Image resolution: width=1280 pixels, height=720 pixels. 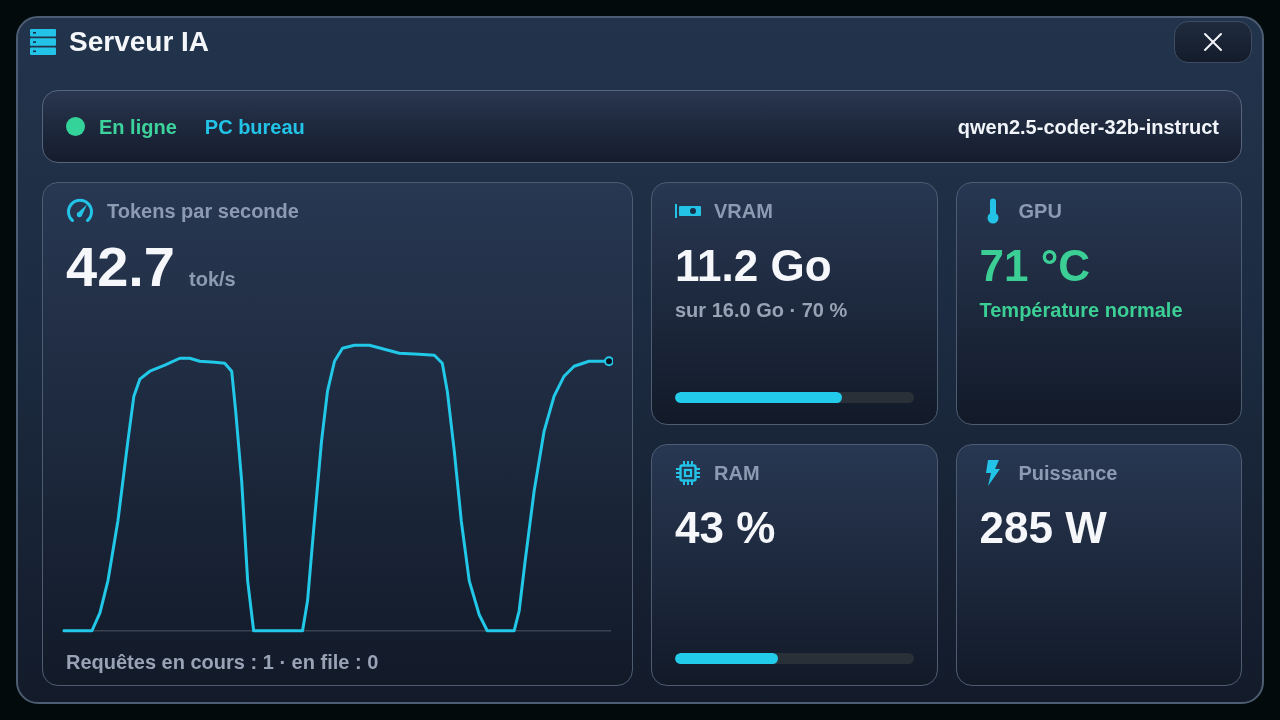 What do you see at coordinates (754, 266) in the screenshot?
I see `metric-value: 11.2 Go` at bounding box center [754, 266].